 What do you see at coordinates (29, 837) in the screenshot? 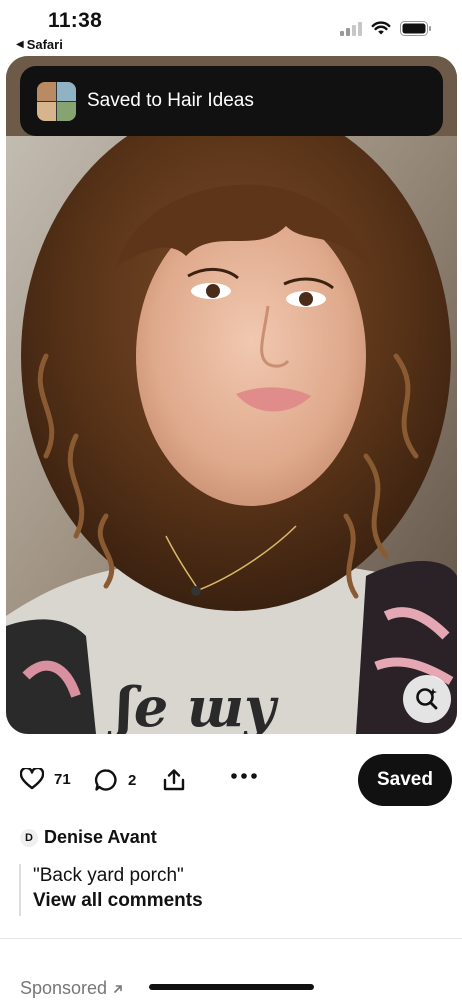
I see `avatar: D` at bounding box center [29, 837].